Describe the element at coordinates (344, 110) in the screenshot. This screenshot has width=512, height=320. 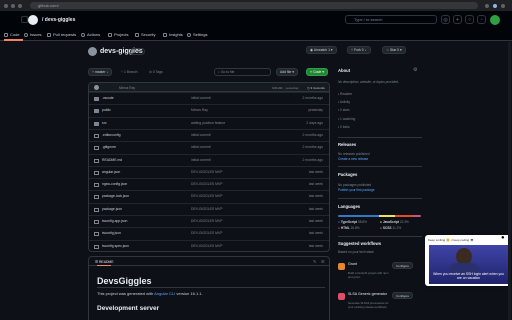
I see `about-item: ▪ 0 stars` at that location.